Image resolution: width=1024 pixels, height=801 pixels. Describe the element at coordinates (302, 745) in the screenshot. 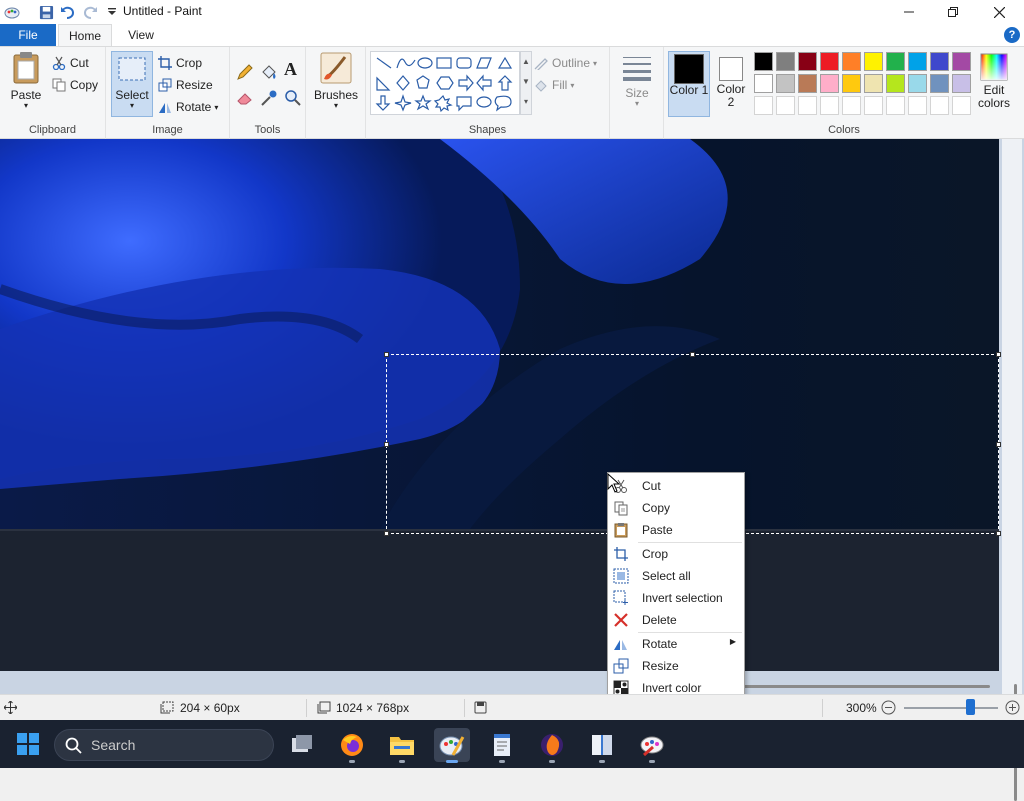

I see `task-view-button` at that location.